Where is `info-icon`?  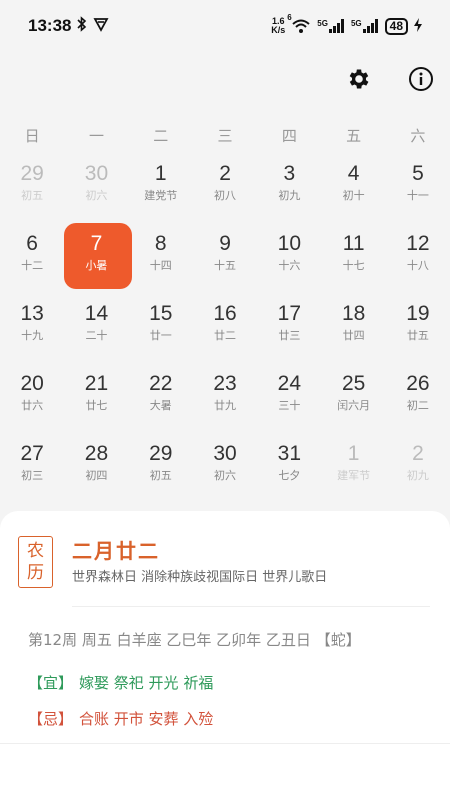 info-icon is located at coordinates (421, 79).